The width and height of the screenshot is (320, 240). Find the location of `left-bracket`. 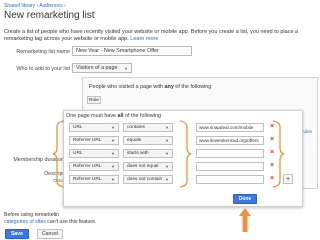

left-bracket is located at coordinates (58, 154).